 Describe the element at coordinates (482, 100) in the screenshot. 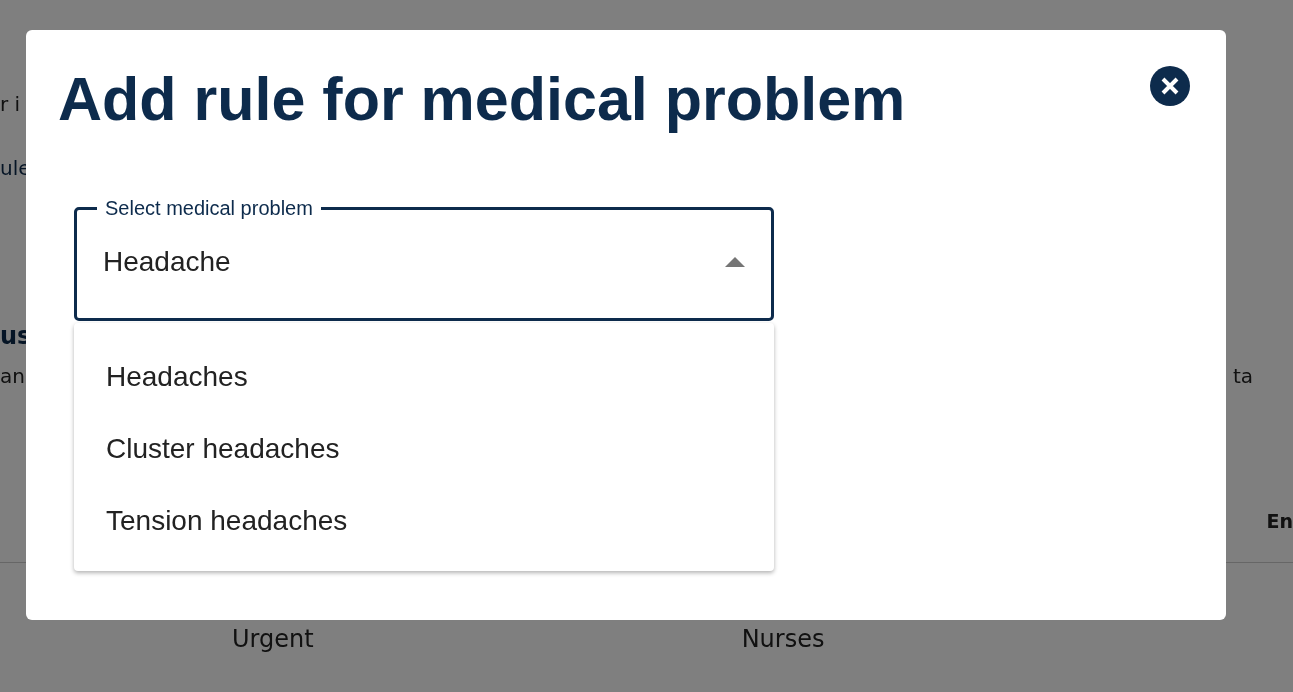

I see `dialog-title: Add rule for medical problem` at that location.